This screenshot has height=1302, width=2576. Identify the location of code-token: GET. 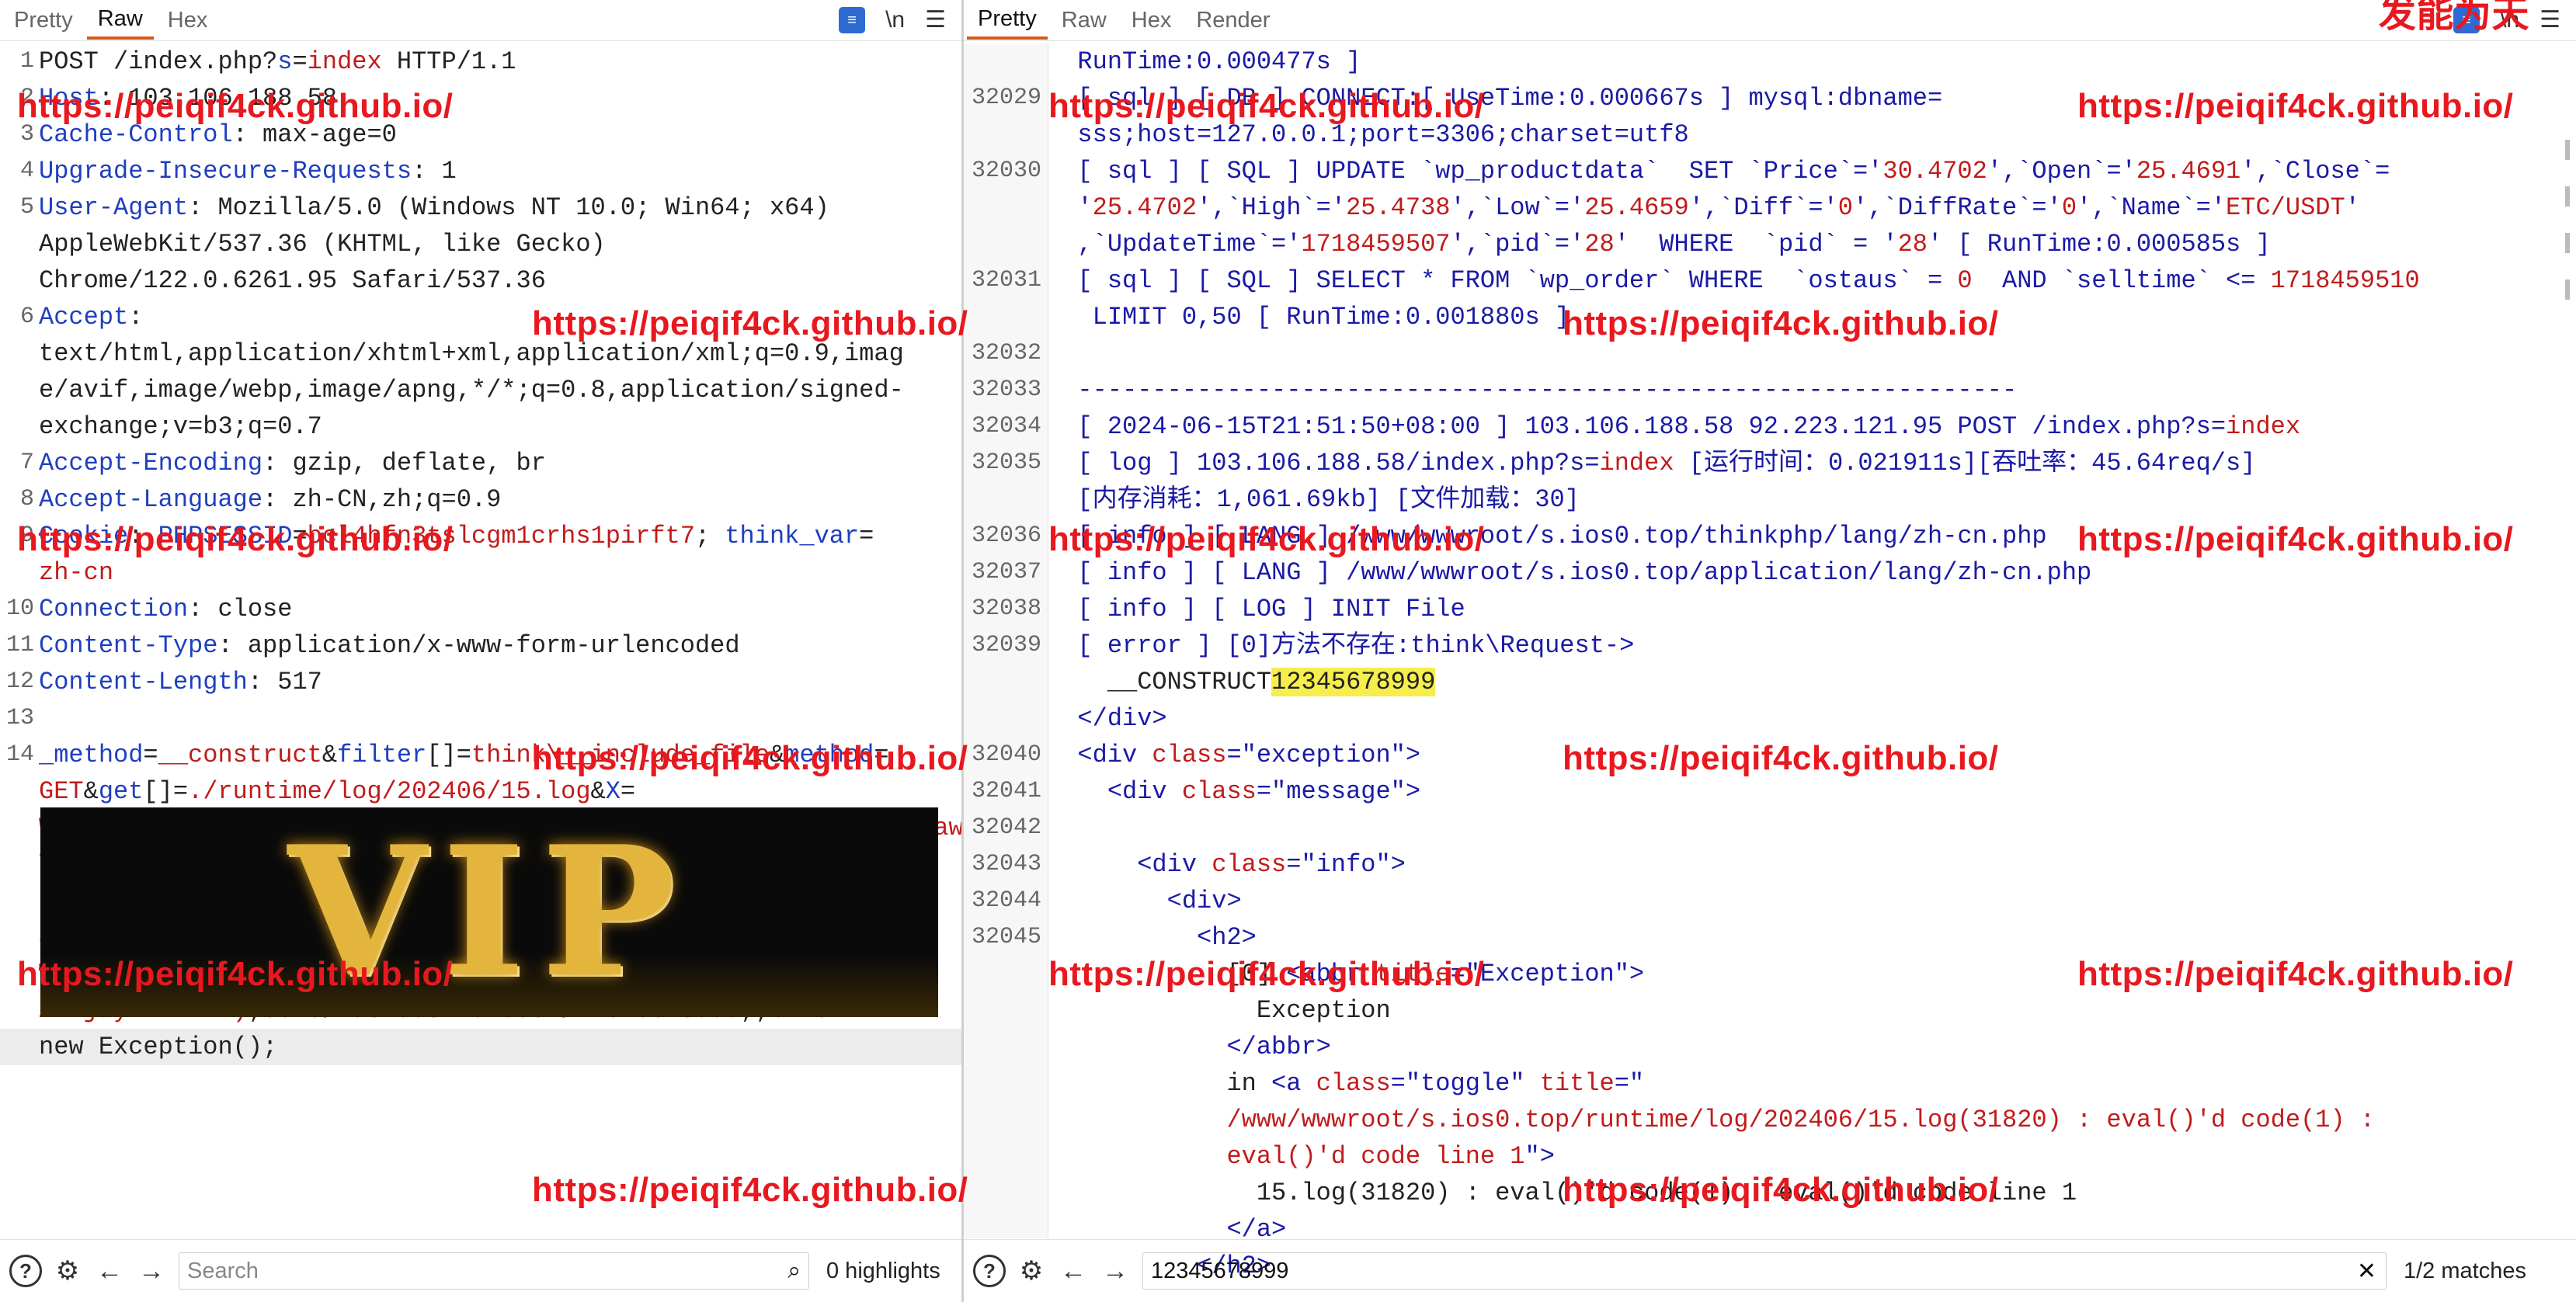
(61, 791).